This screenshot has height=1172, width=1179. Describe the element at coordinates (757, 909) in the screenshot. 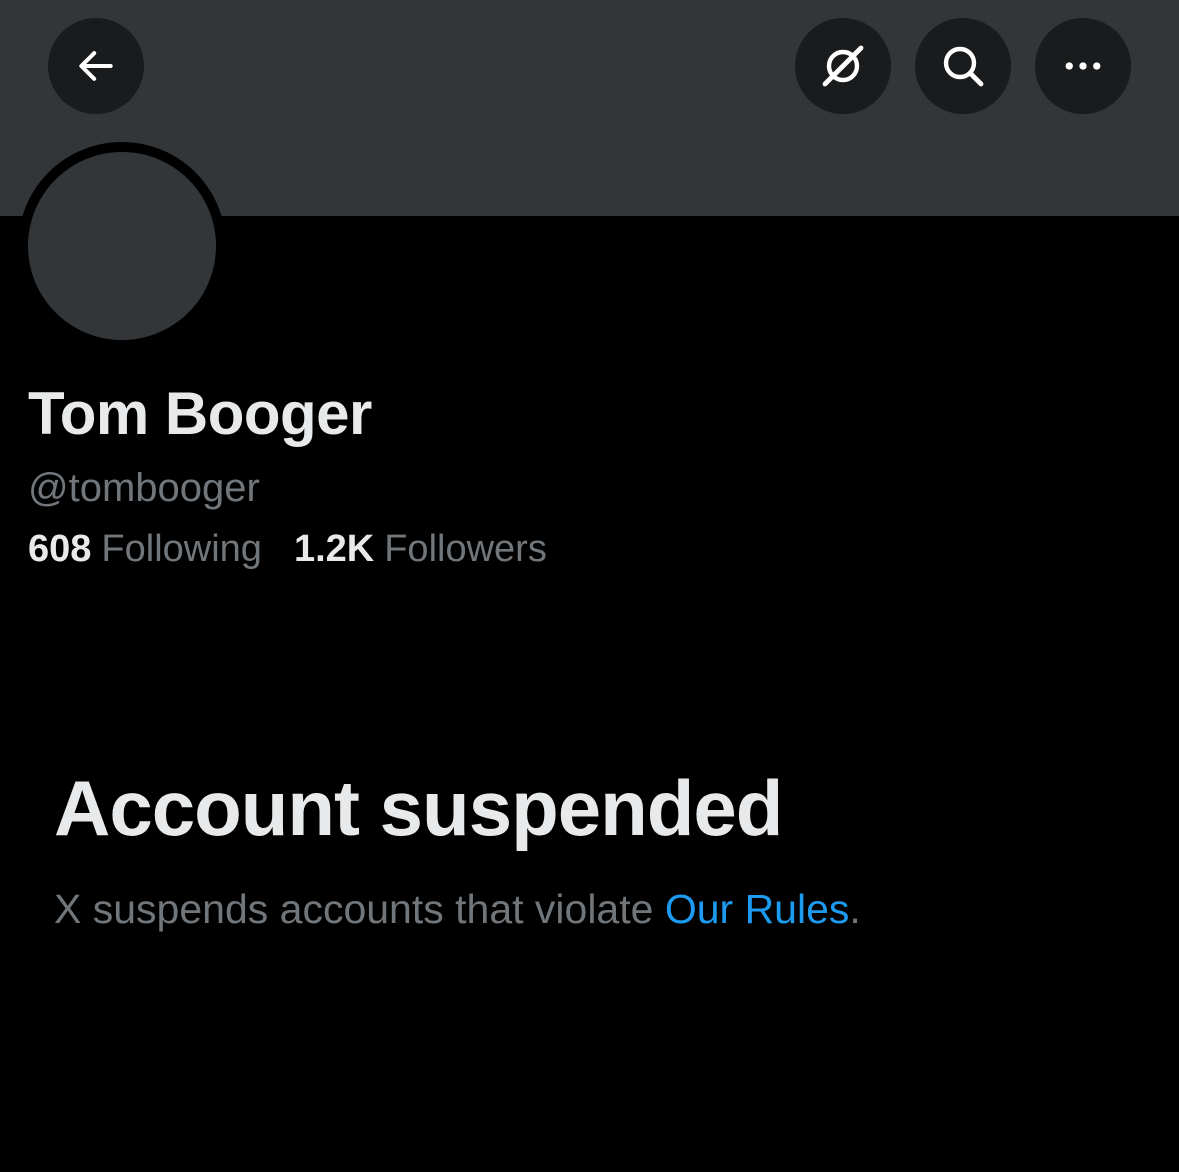

I see `our-rules-link: Our Rules` at that location.